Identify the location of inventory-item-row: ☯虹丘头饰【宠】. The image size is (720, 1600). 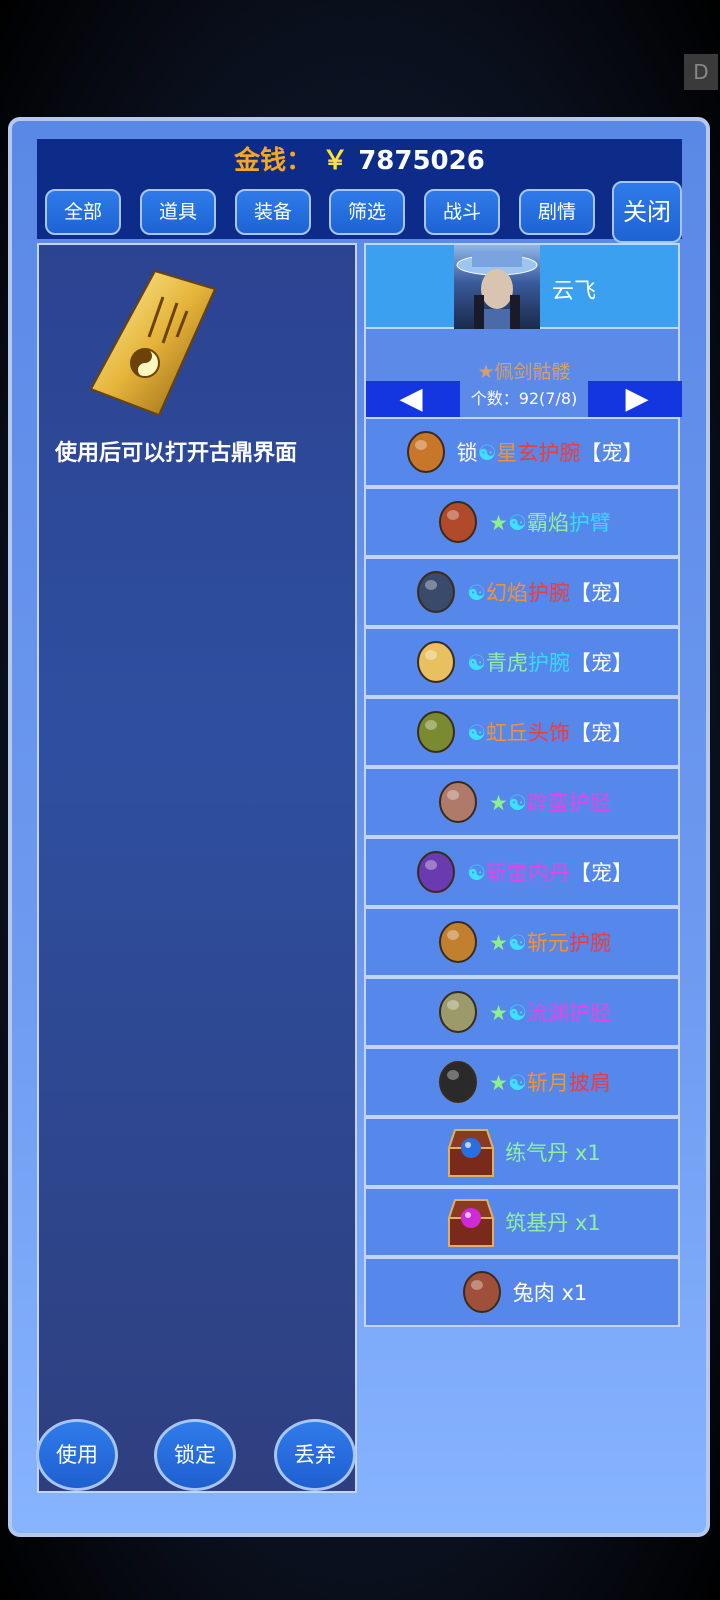
(522, 732).